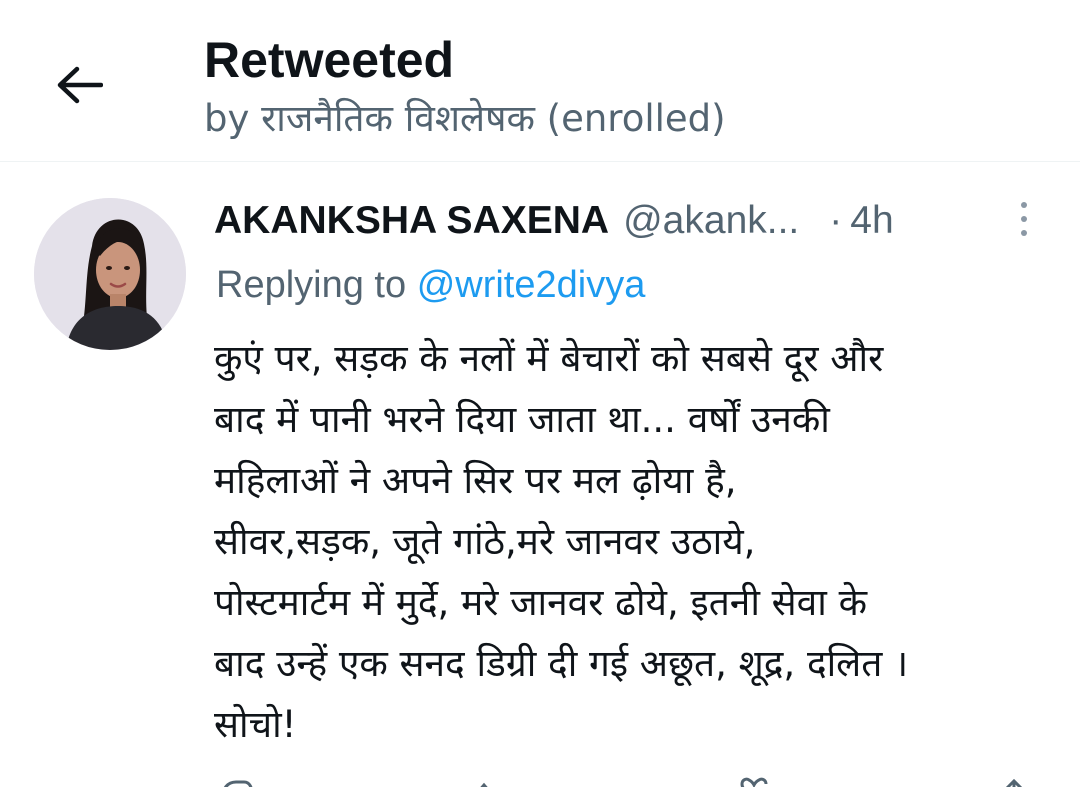  I want to click on share-button, so click(1014, 779).